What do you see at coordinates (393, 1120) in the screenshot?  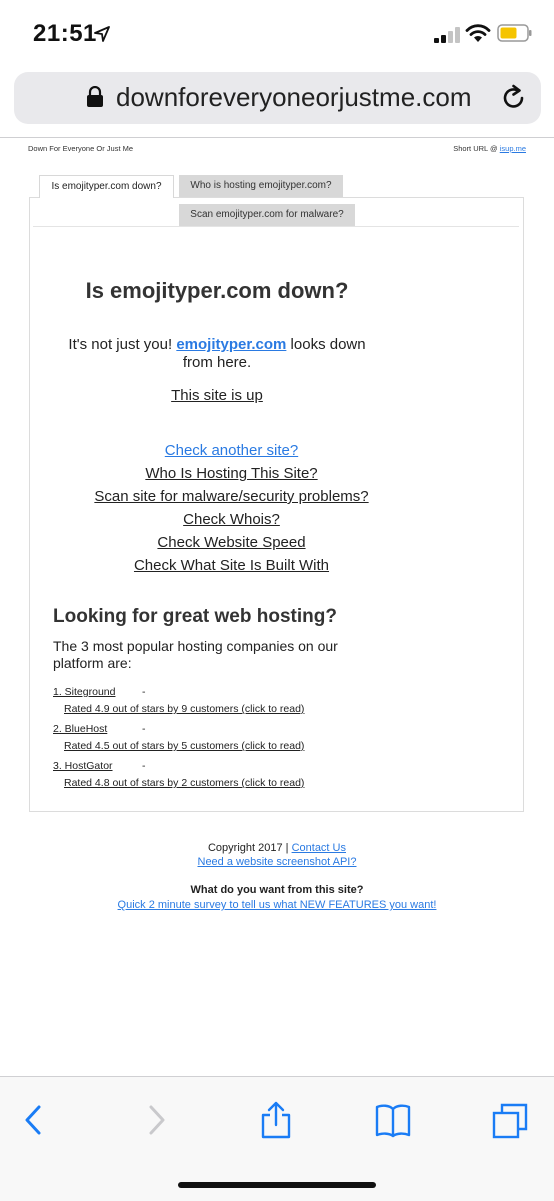 I see `bookmarks-icon` at bounding box center [393, 1120].